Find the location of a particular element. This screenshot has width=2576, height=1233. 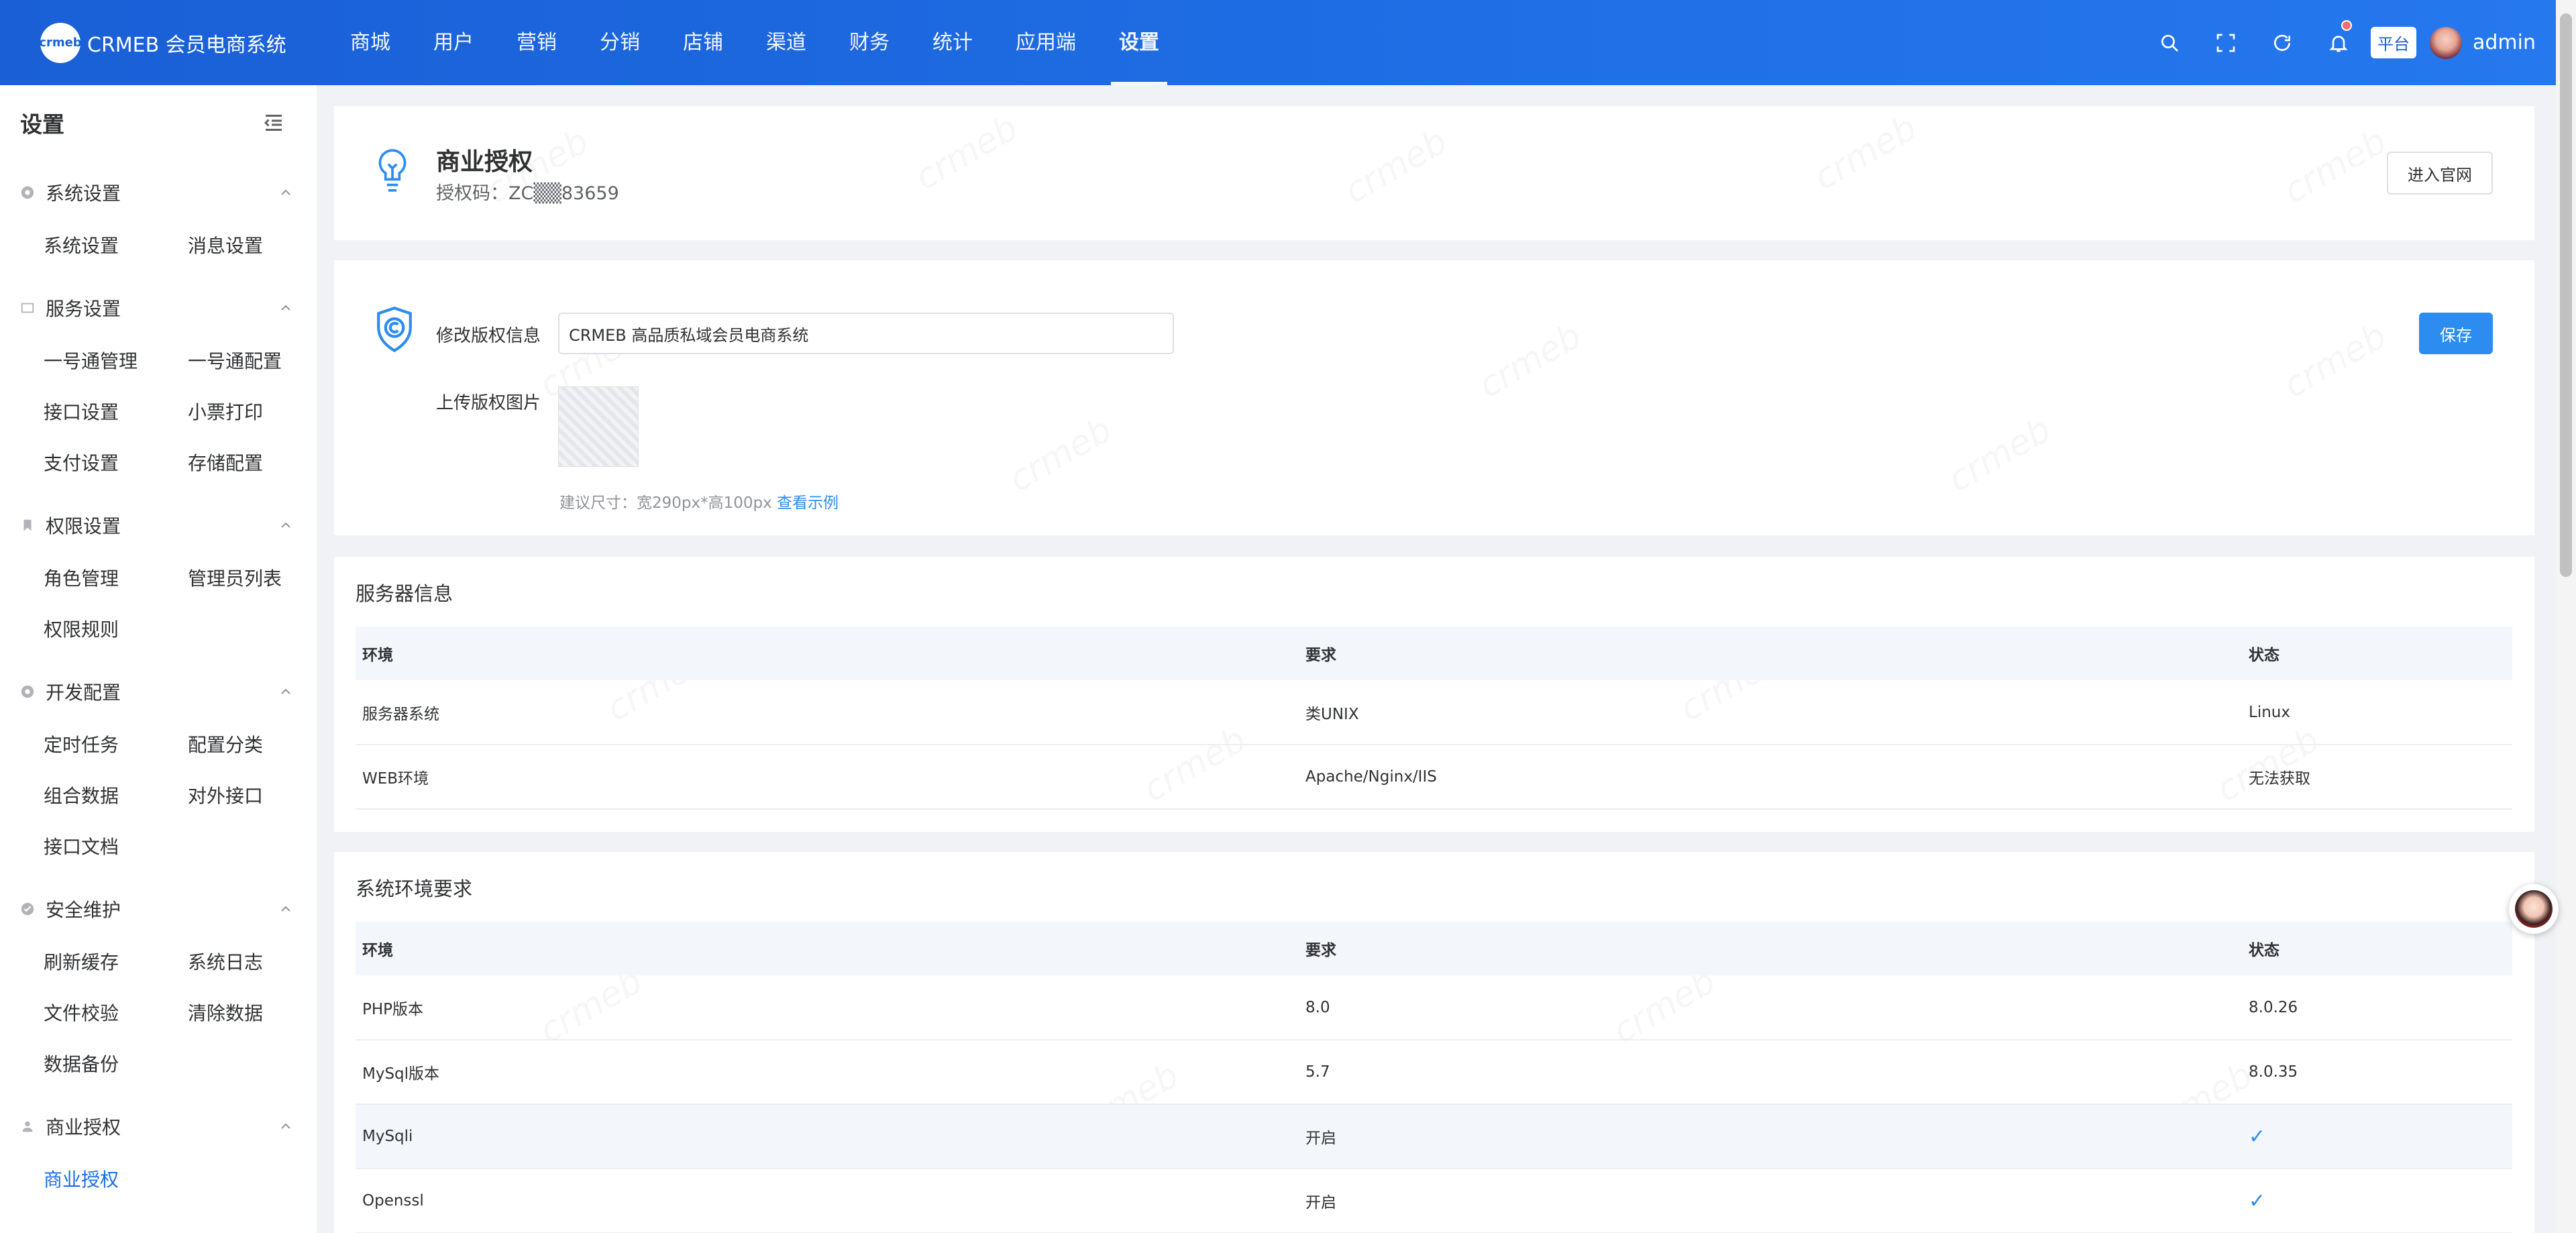

sidebar-item-yht-manage: 一号通管理 is located at coordinates (91, 360).